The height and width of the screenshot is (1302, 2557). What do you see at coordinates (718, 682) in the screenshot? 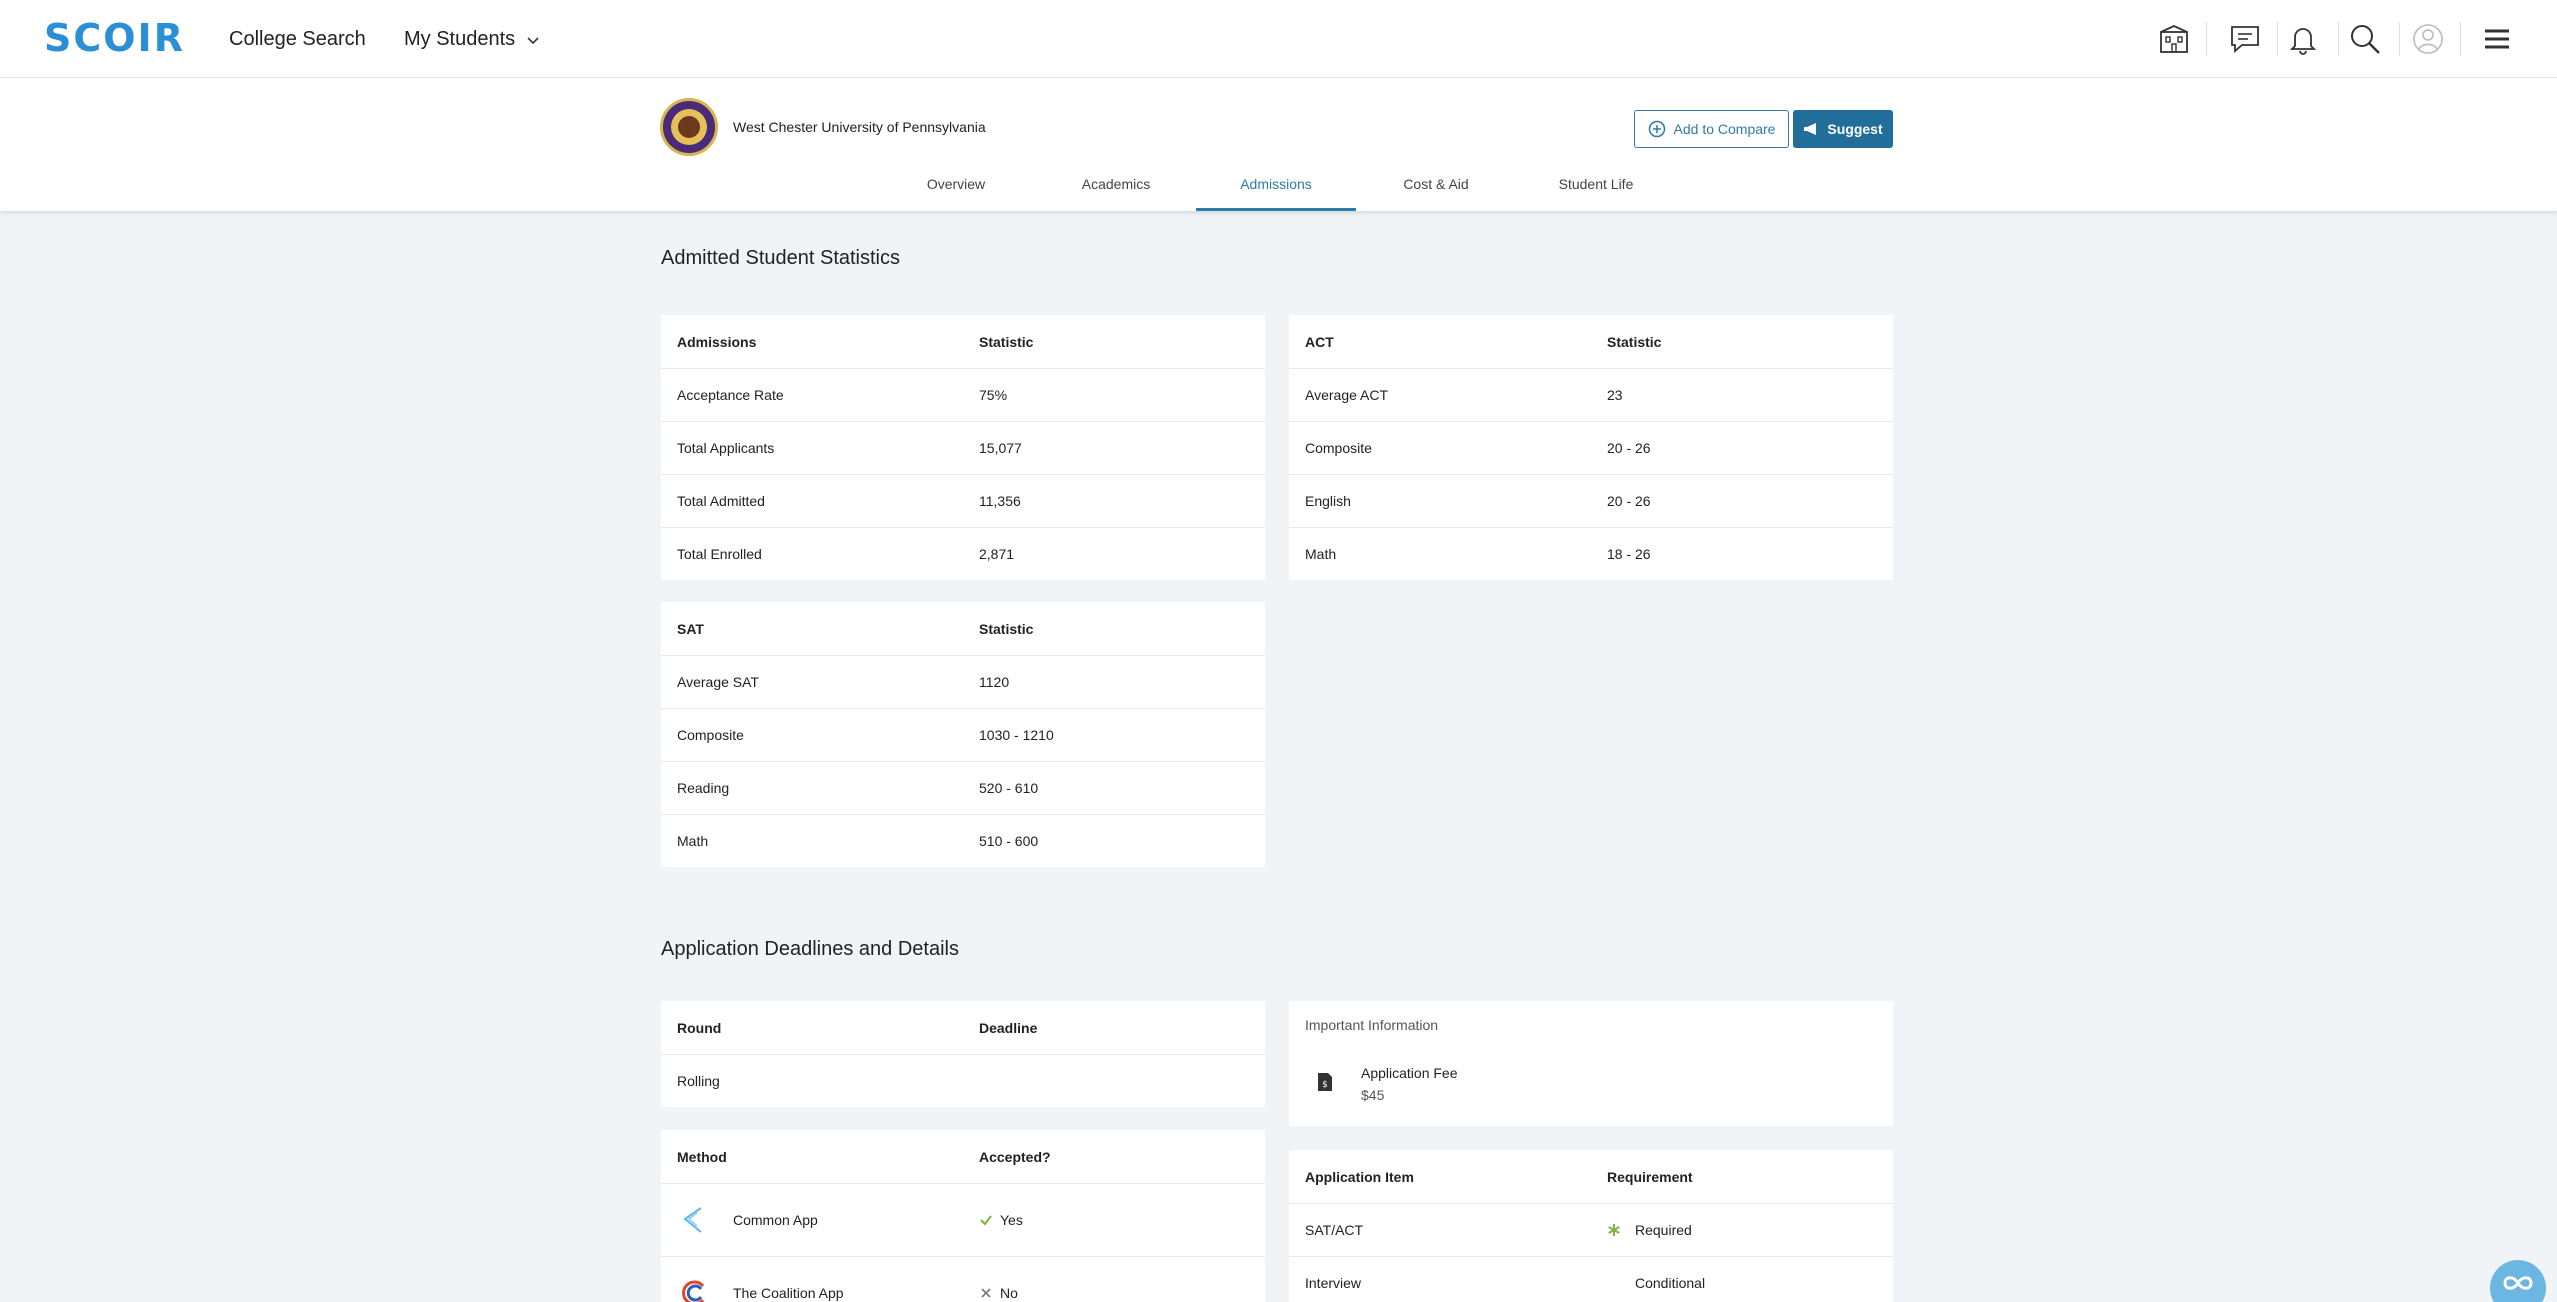
I see `row-label: Average SAT` at bounding box center [718, 682].